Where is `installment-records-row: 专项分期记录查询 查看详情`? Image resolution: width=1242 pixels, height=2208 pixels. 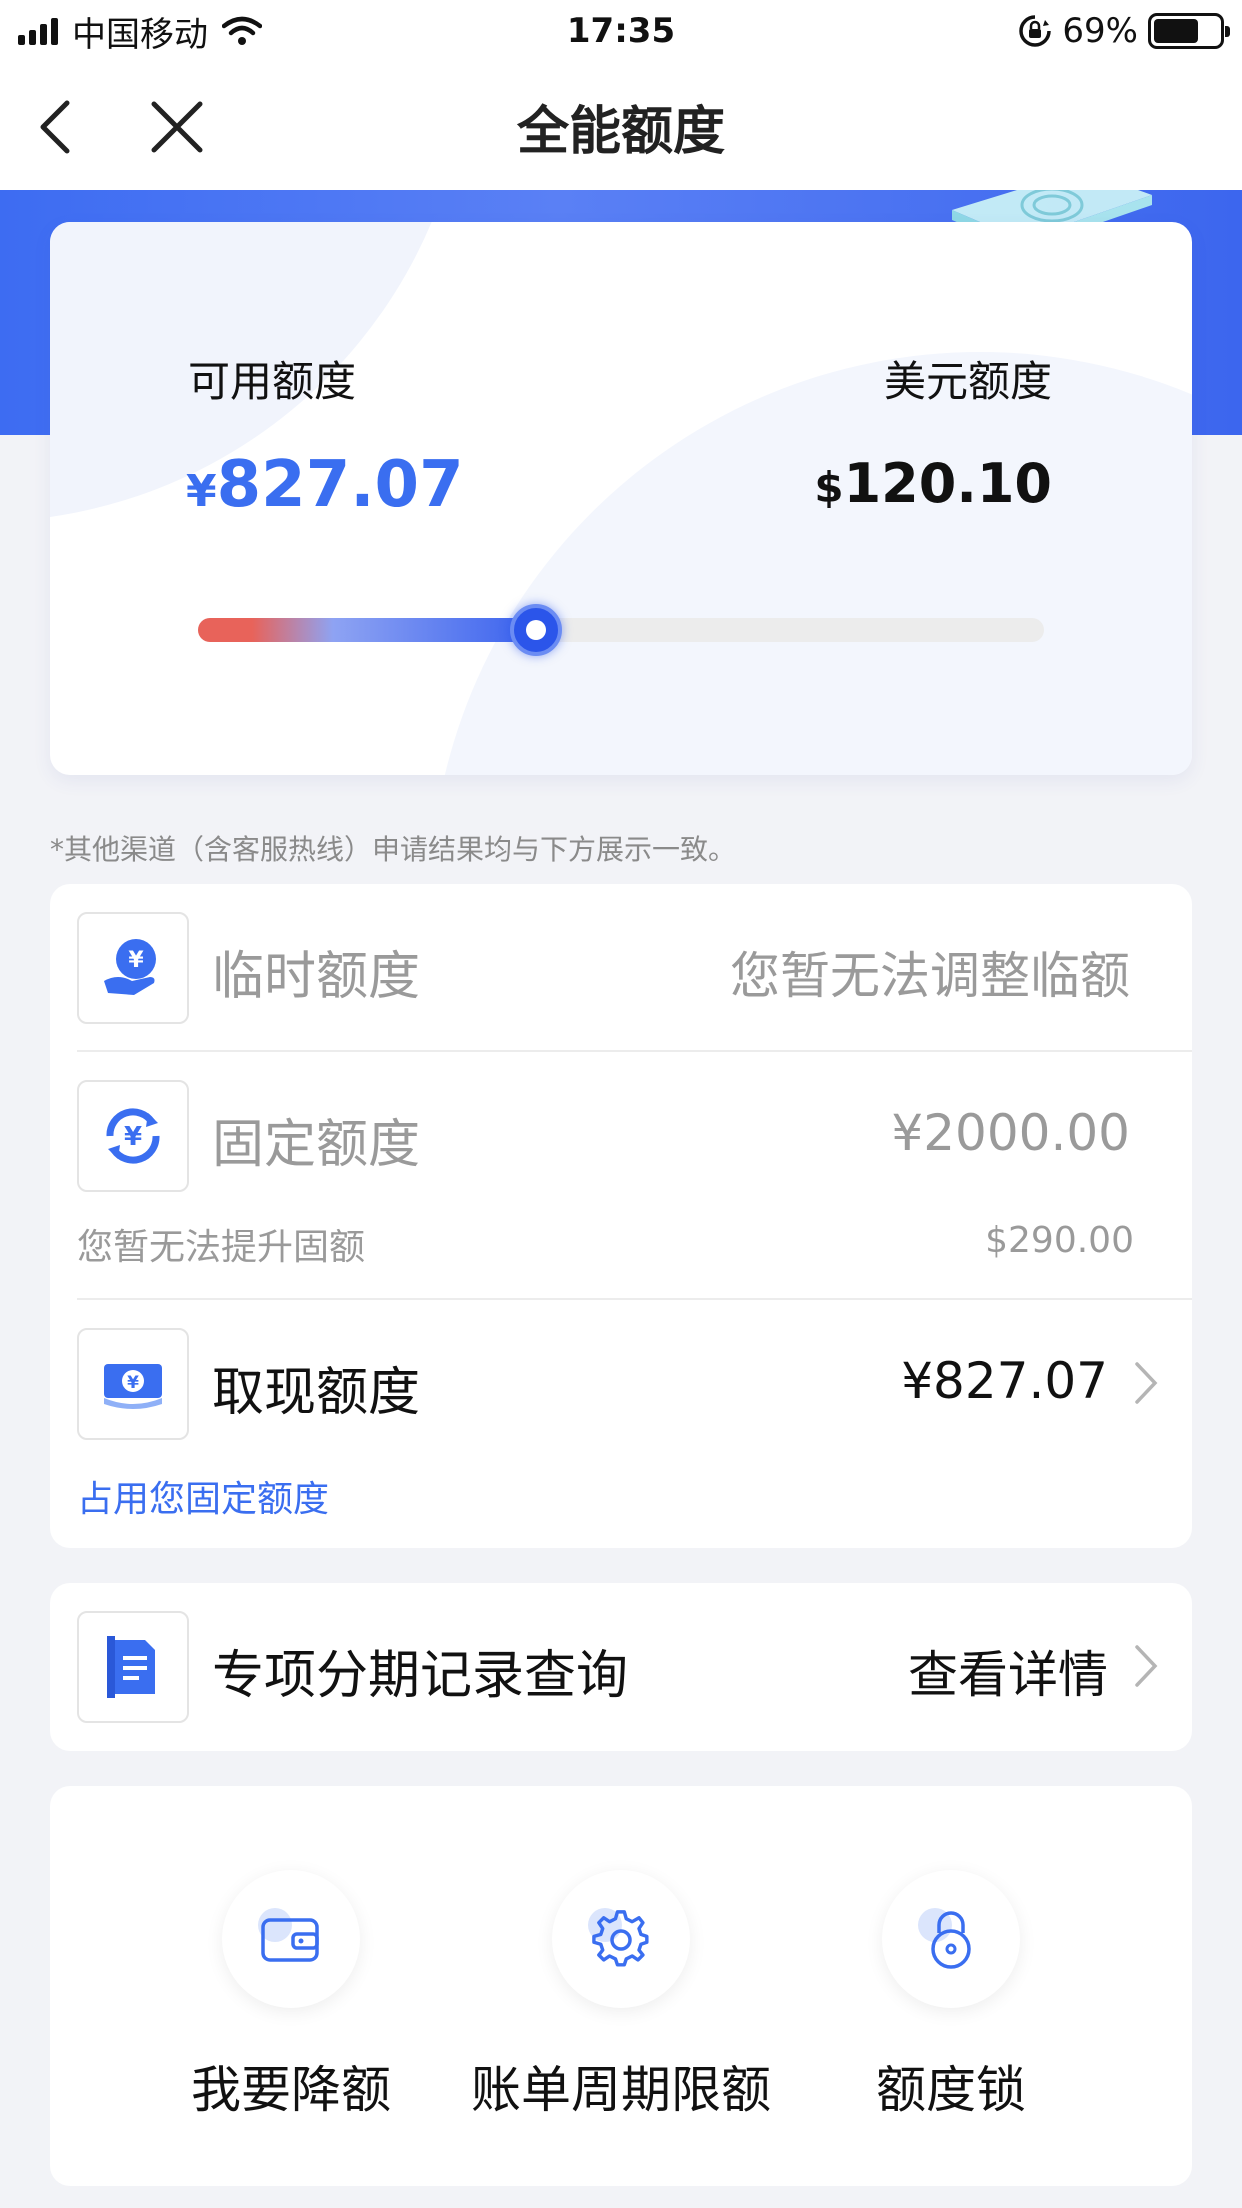
installment-records-row: 专项分期记录查询 查看详情 is located at coordinates (621, 1667).